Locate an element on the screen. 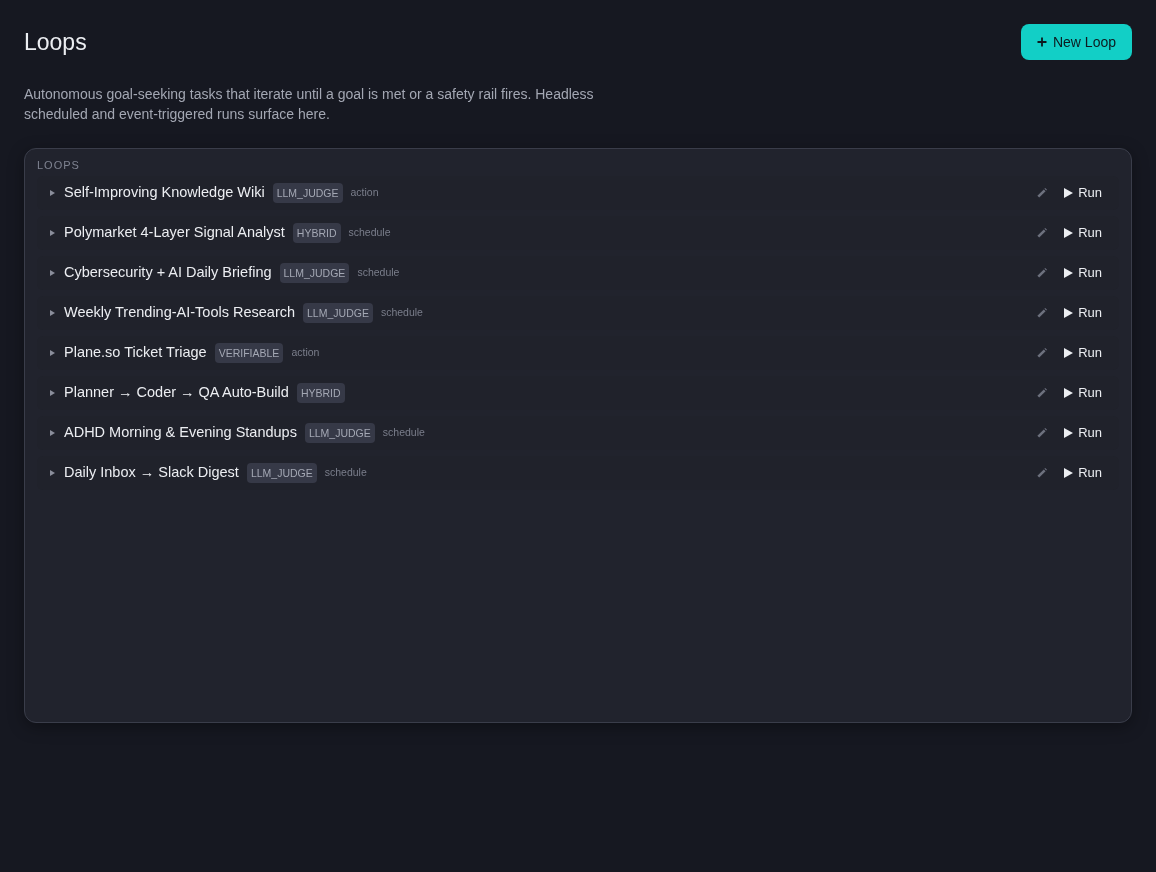 The height and width of the screenshot is (872, 1156). loop-name: Planner → Coder → QA Auto-Build is located at coordinates (176, 393).